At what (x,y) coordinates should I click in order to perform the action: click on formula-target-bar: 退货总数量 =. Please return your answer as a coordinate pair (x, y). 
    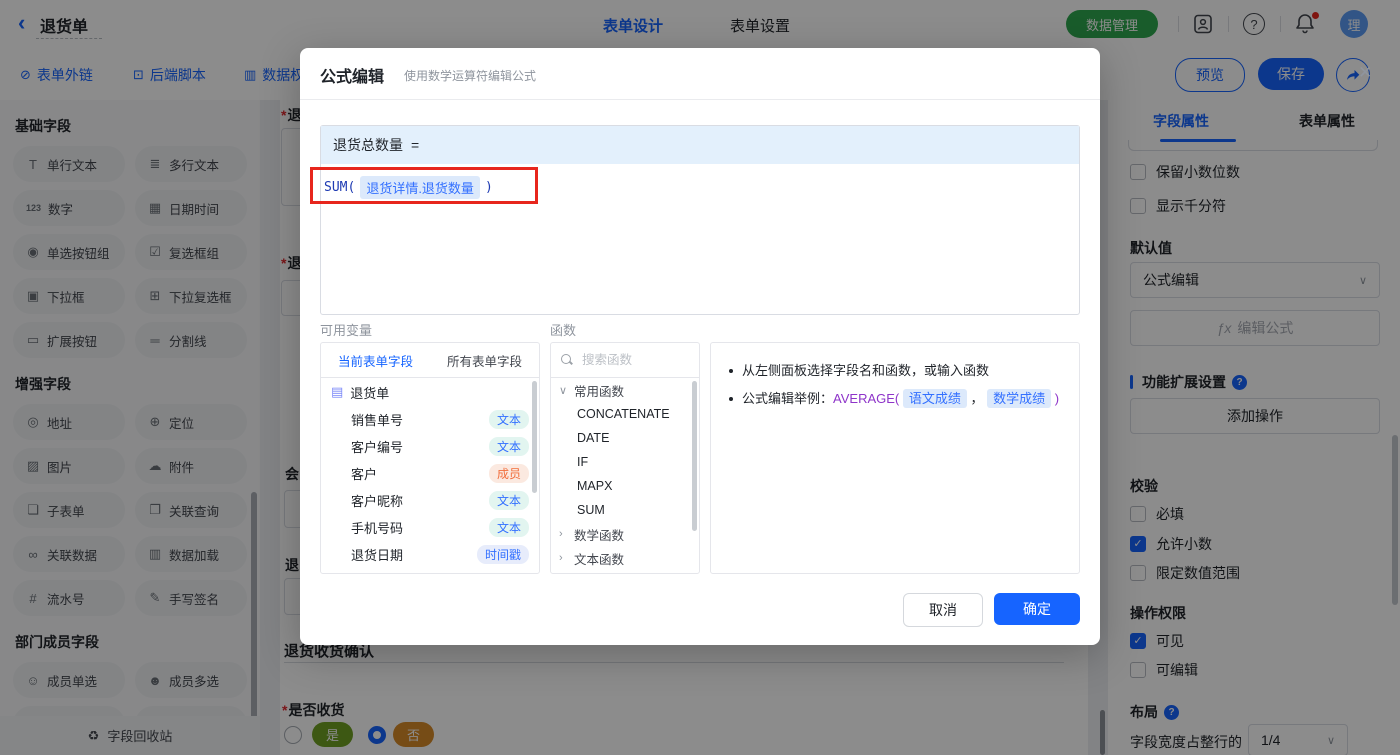
    Looking at the image, I should click on (700, 145).